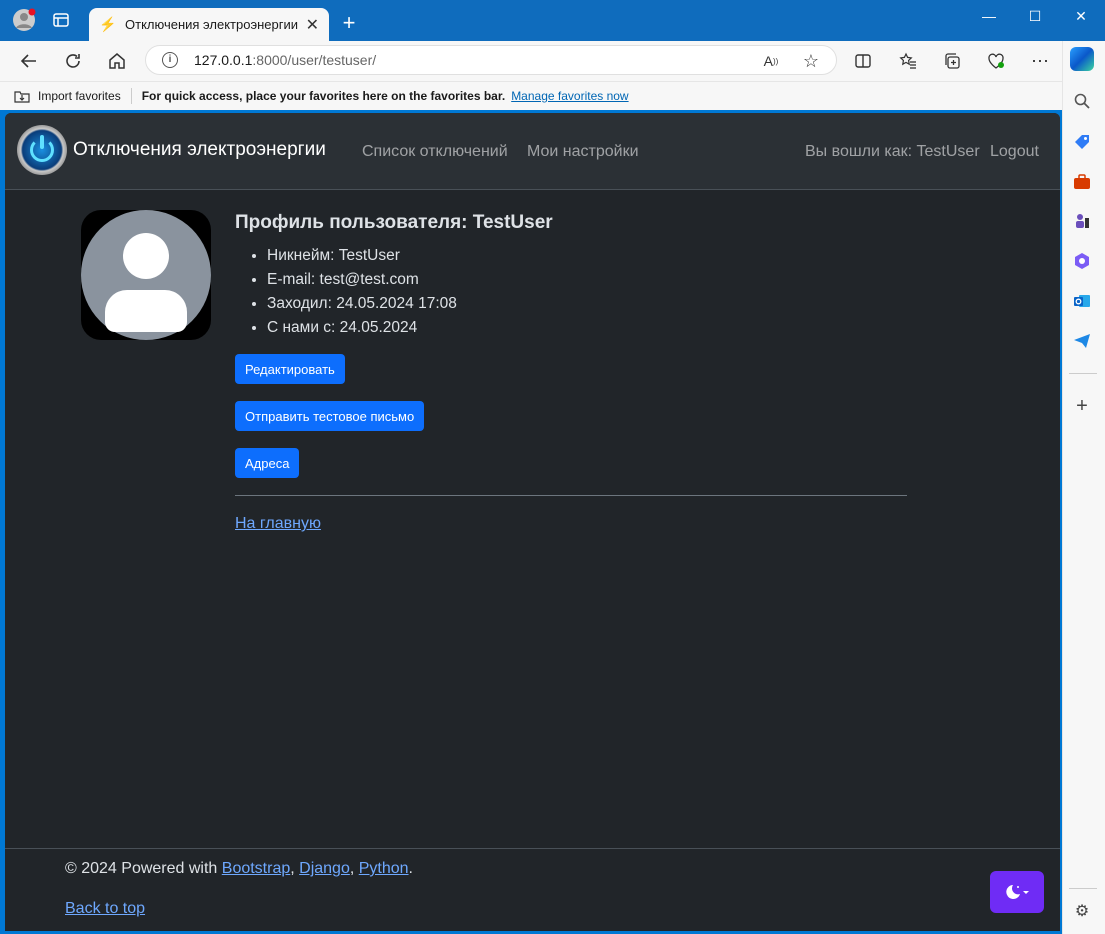  Describe the element at coordinates (324, 868) in the screenshot. I see `django-link: Django` at that location.